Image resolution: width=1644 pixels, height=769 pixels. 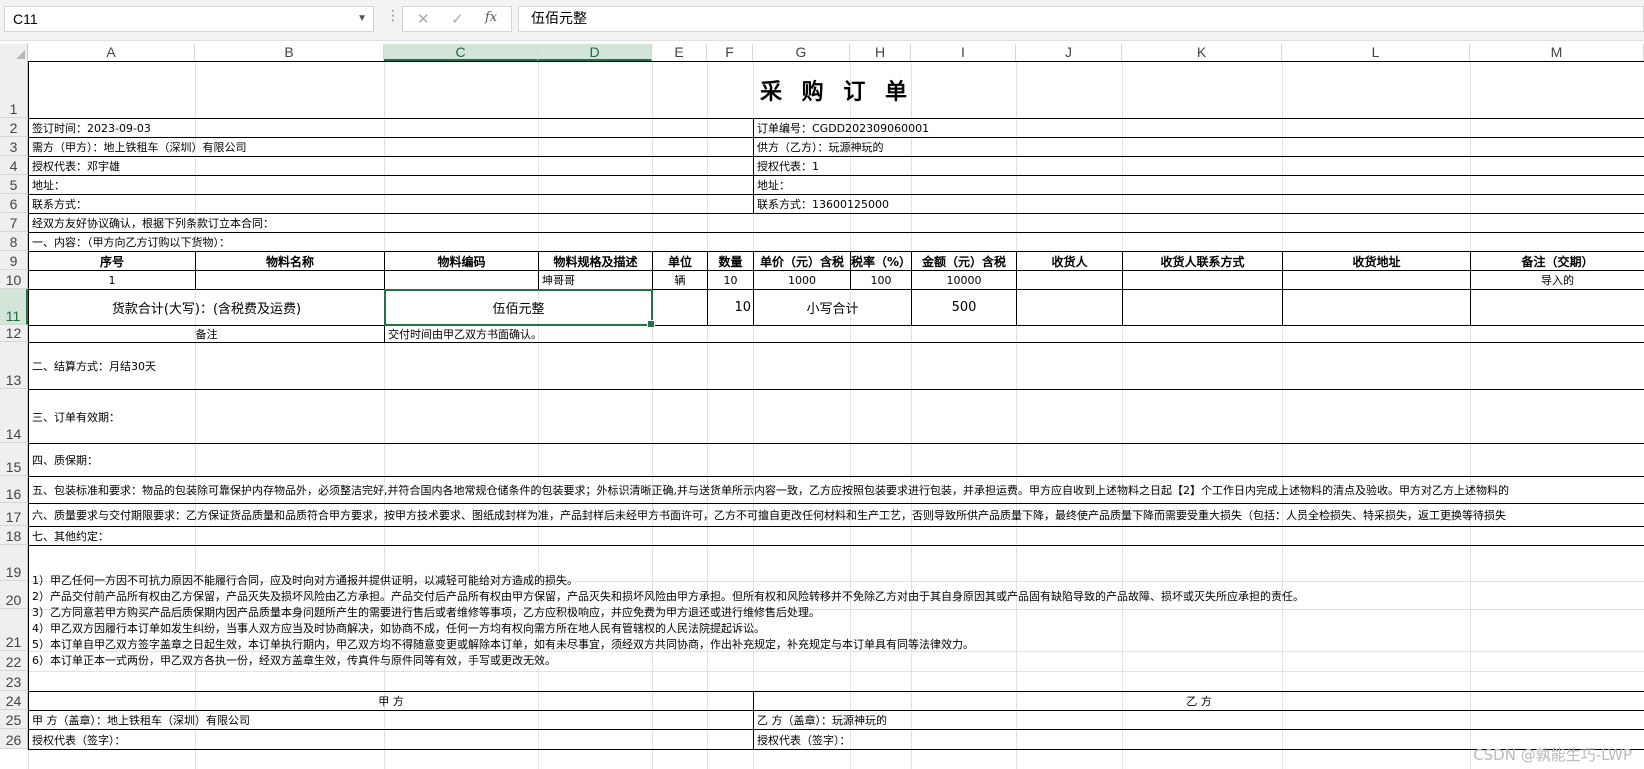 I want to click on cell-tax: 100, so click(x=881, y=280).